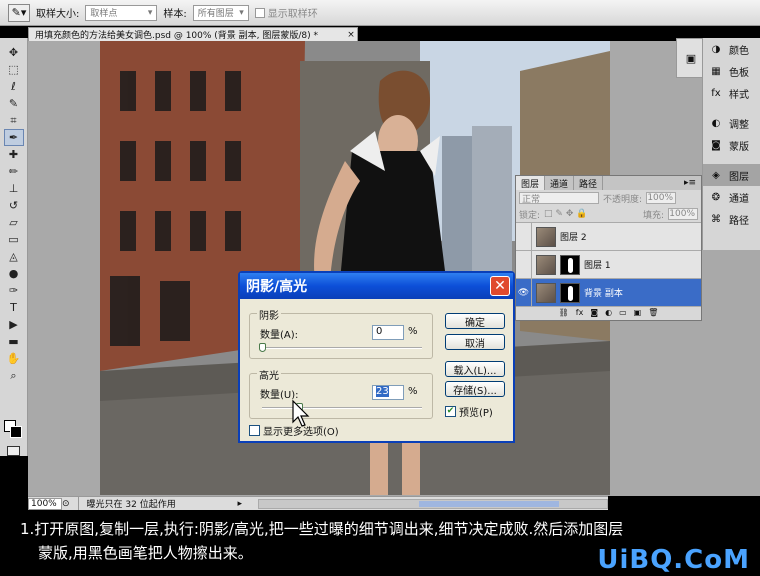 Image resolution: width=760 pixels, height=576 pixels. Describe the element at coordinates (546, 292) in the screenshot. I see `layer-thumbnail` at that location.